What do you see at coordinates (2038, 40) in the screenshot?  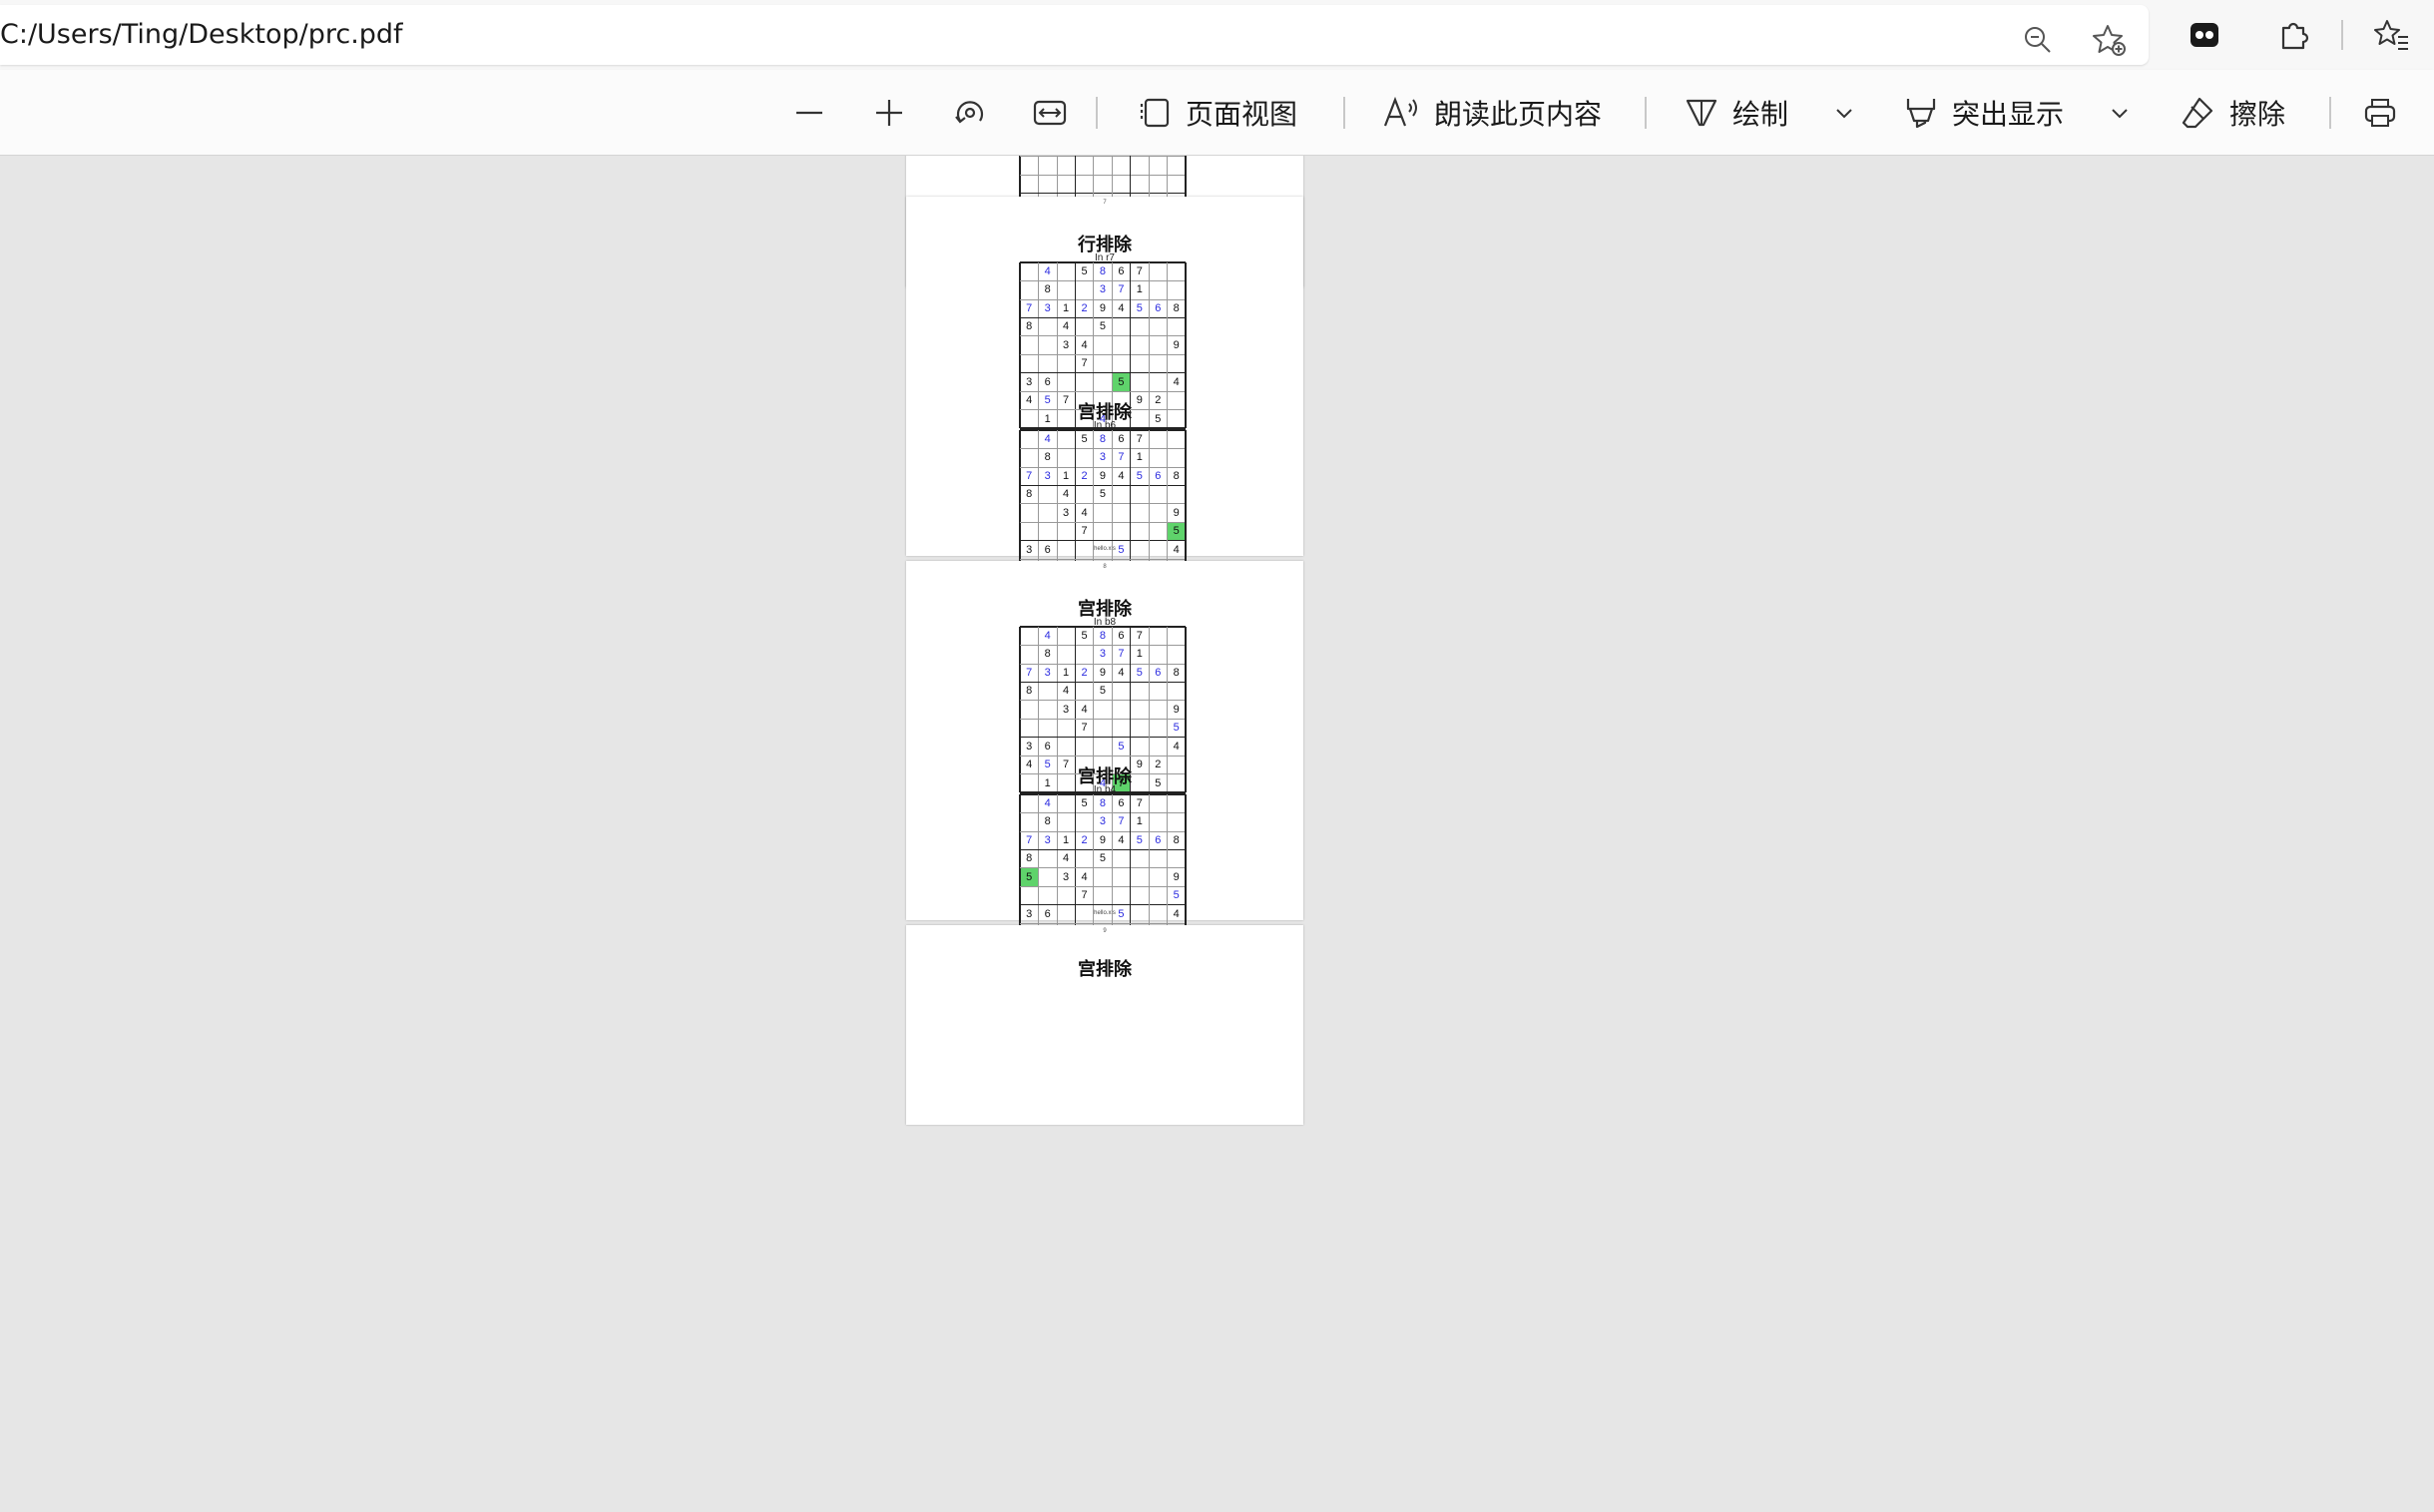 I see `zoom-out-icon` at bounding box center [2038, 40].